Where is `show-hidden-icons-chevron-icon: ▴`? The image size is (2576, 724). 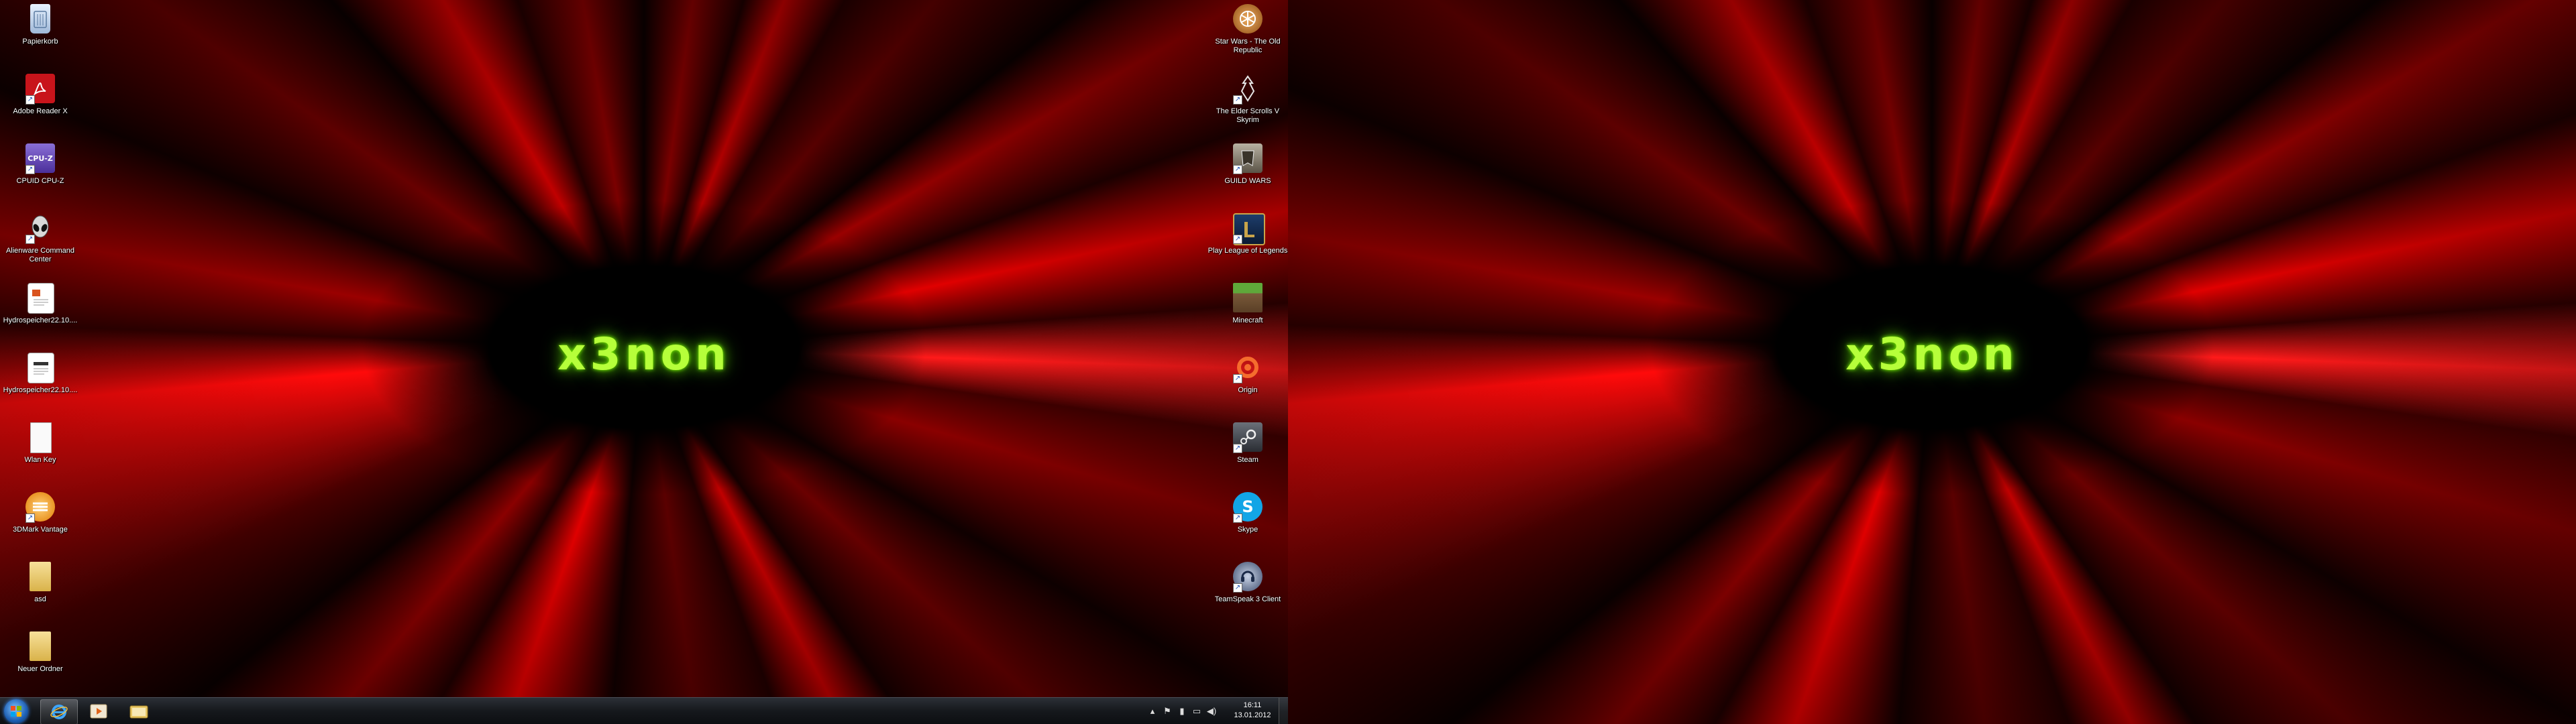
show-hidden-icons-chevron-icon: ▴ is located at coordinates (1152, 711).